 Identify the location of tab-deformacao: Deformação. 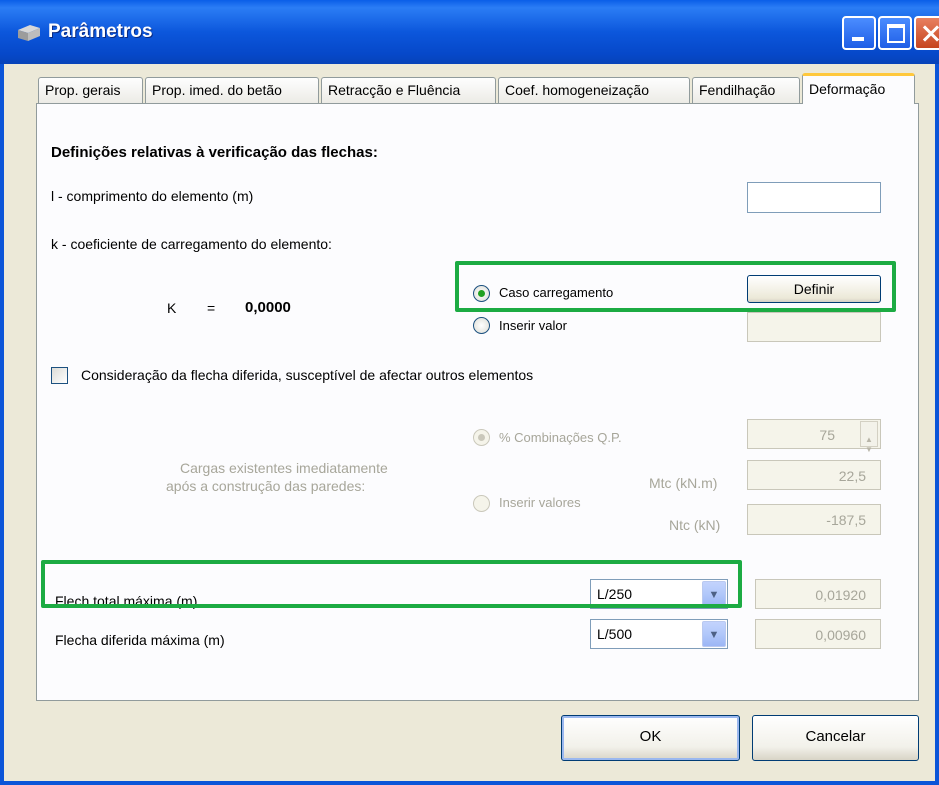
(858, 88).